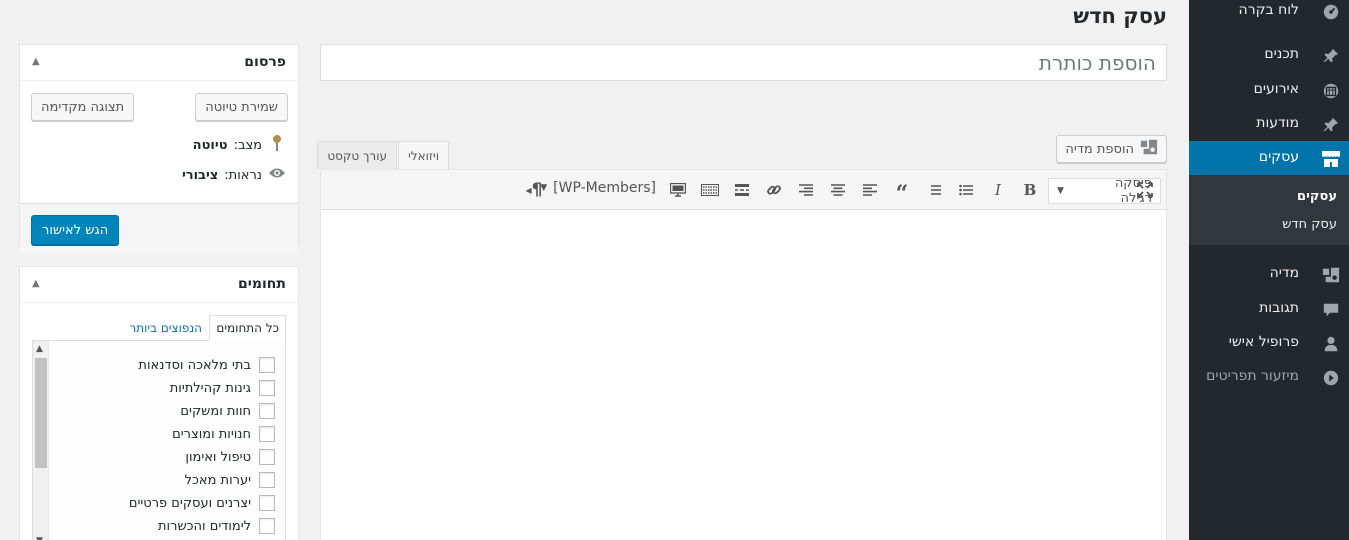 The height and width of the screenshot is (540, 1349). I want to click on link-icon, so click(774, 190).